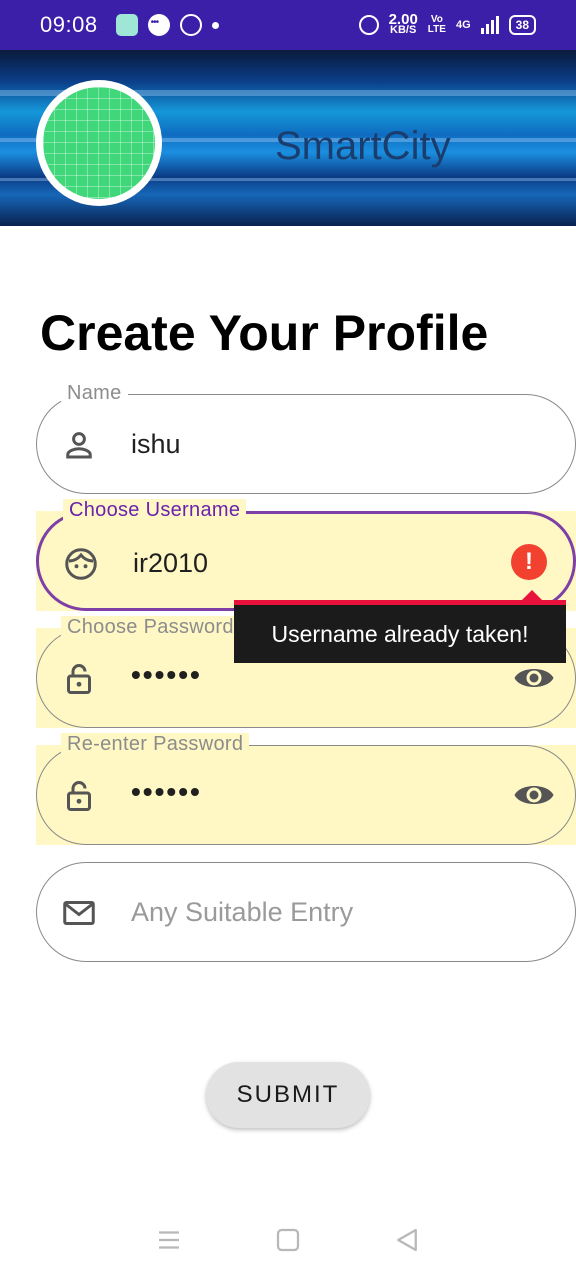 The width and height of the screenshot is (576, 1280). I want to click on reenter-password-field: Re-enter Password ••••••, so click(306, 789).